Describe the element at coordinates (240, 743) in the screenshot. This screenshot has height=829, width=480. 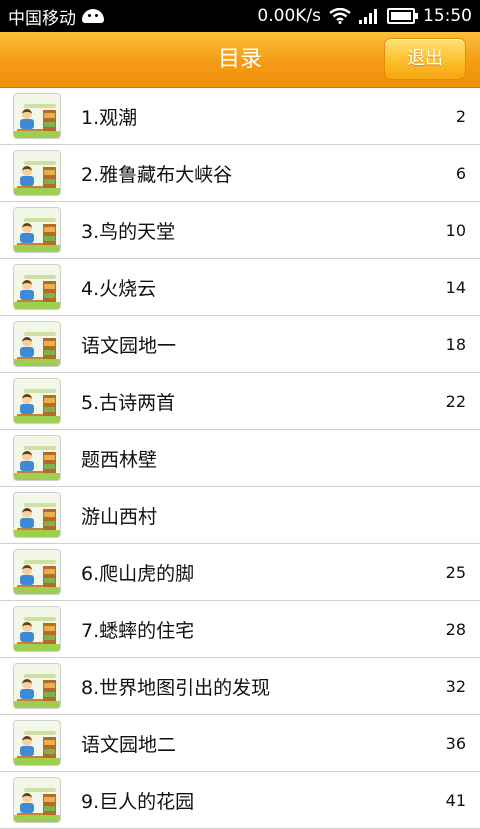
I see `list-item: 语文园地二 36` at that location.